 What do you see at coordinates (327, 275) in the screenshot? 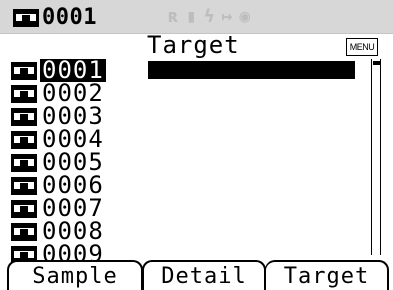
I see `tab-target: Target` at bounding box center [327, 275].